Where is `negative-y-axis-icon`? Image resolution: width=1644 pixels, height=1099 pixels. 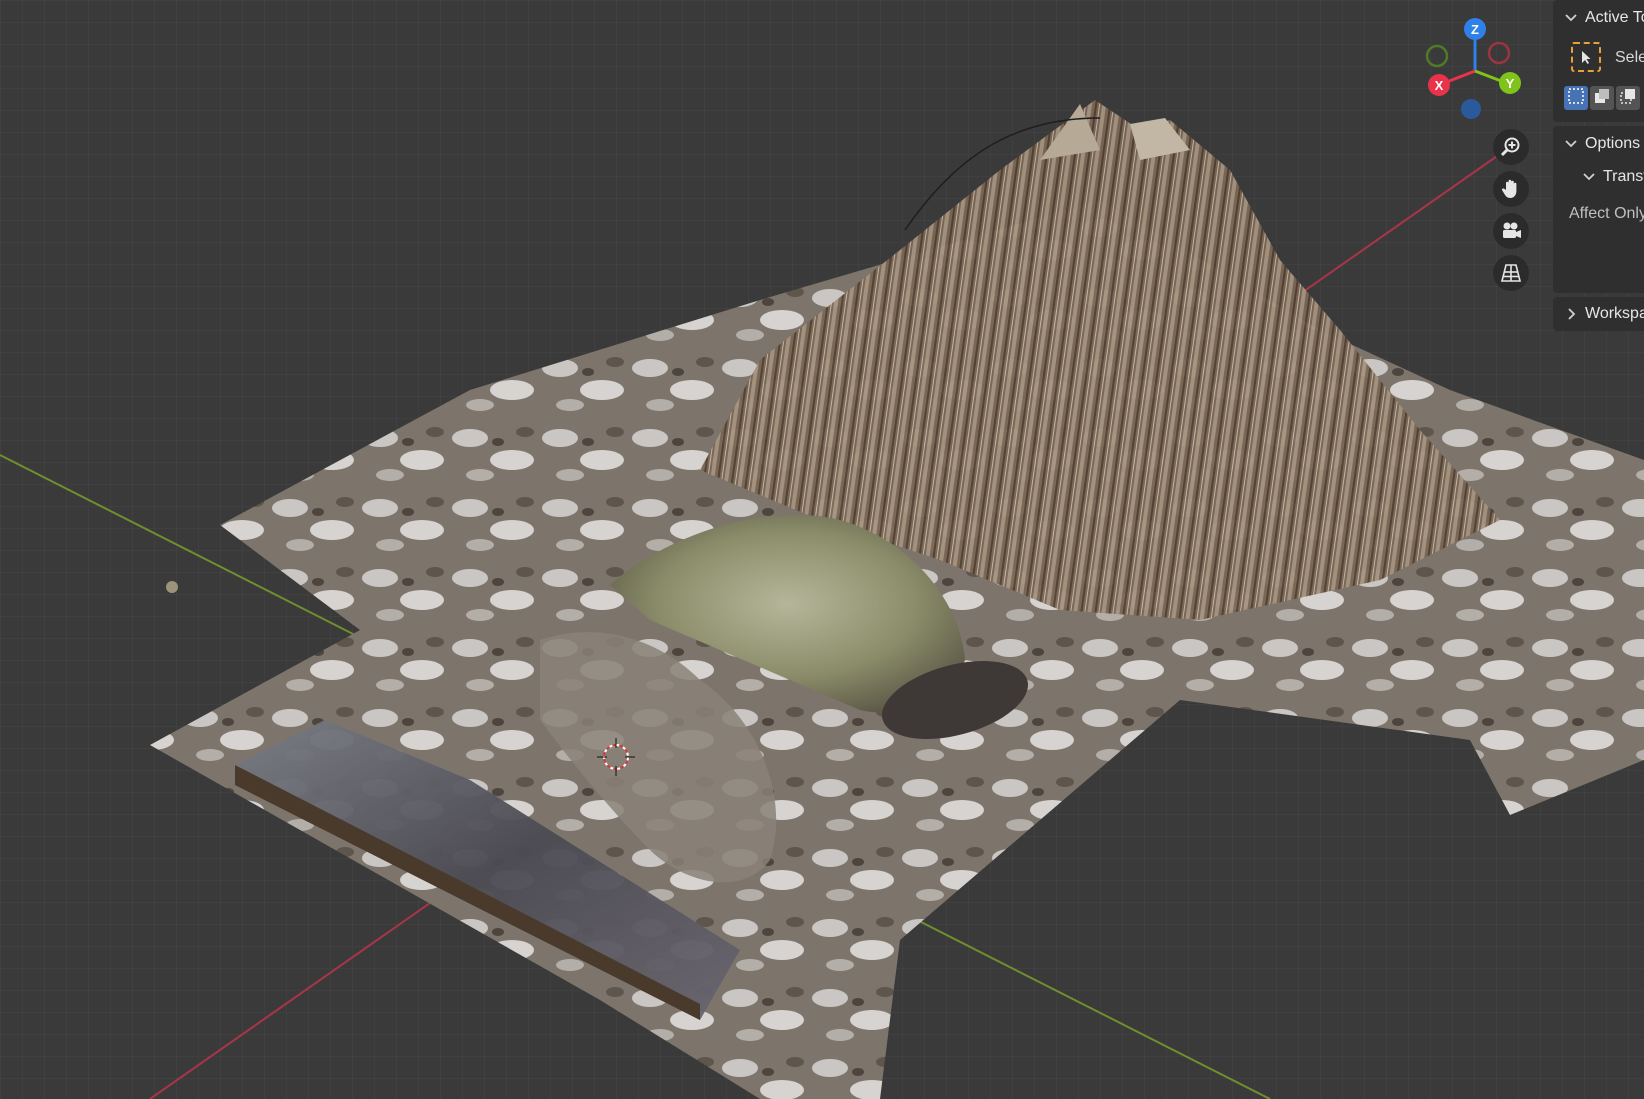 negative-y-axis-icon is located at coordinates (1437, 56).